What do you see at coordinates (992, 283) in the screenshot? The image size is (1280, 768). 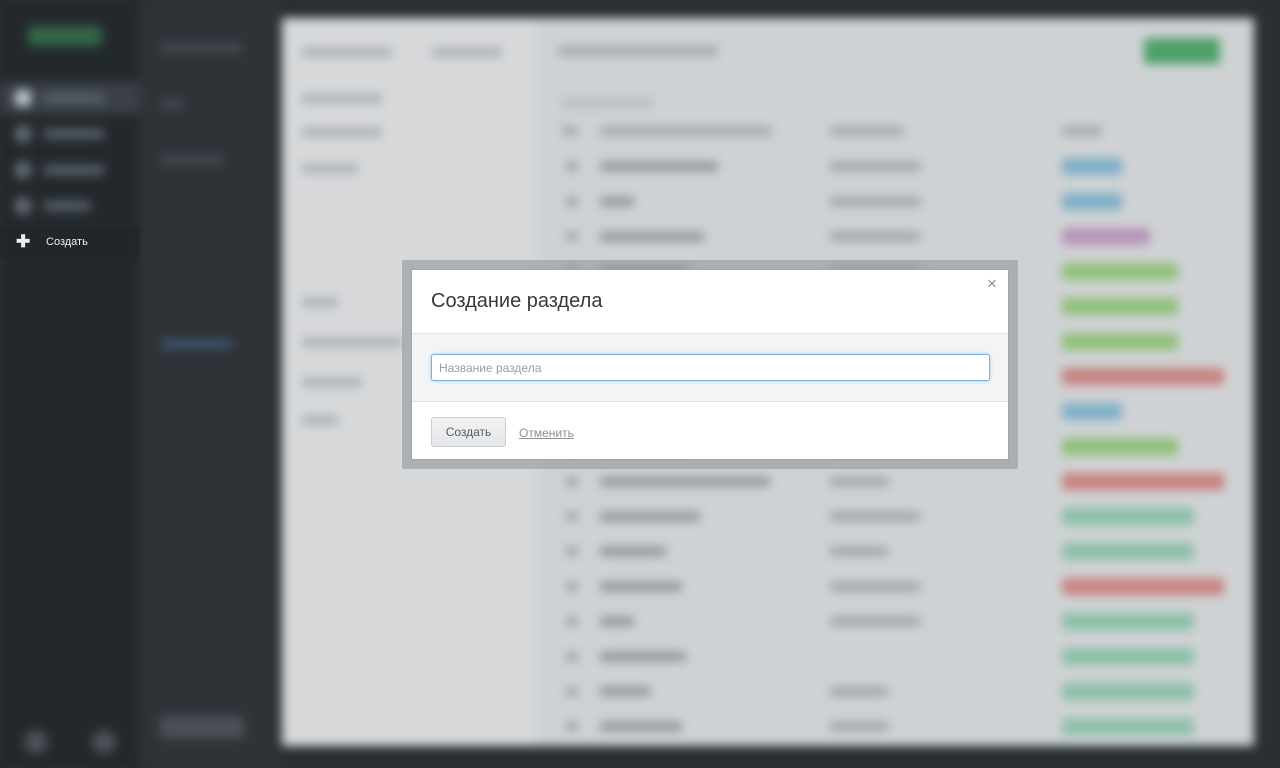 I see `close-icon: ×` at bounding box center [992, 283].